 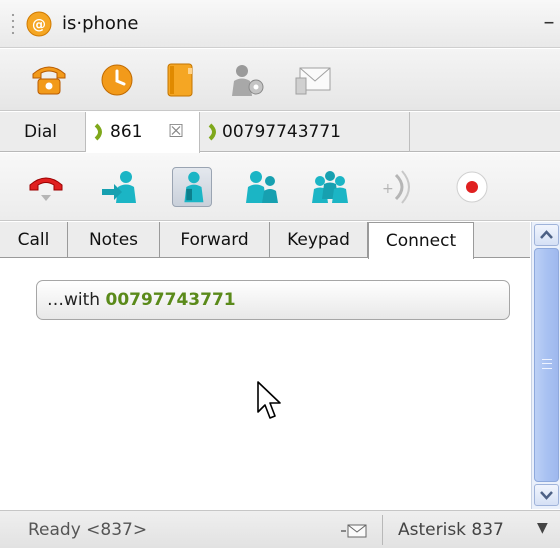 I want to click on drag-grip, so click(x=13, y=24).